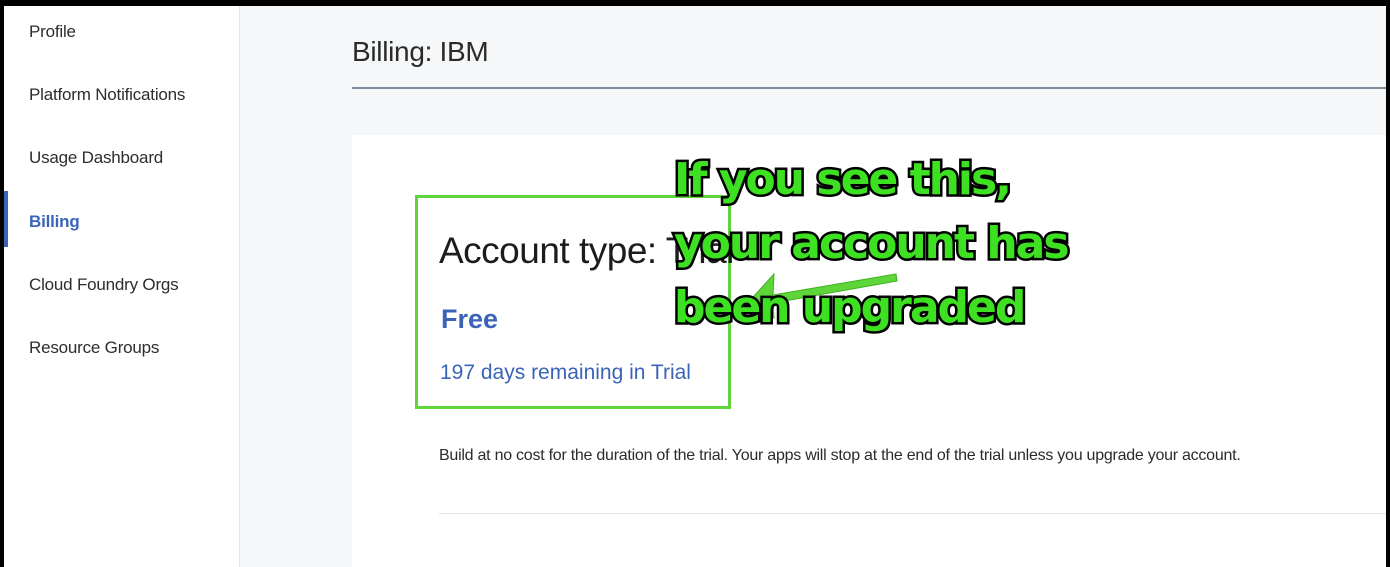  Describe the element at coordinates (850, 308) in the screenshot. I see `annotation-line: been upgraded` at that location.